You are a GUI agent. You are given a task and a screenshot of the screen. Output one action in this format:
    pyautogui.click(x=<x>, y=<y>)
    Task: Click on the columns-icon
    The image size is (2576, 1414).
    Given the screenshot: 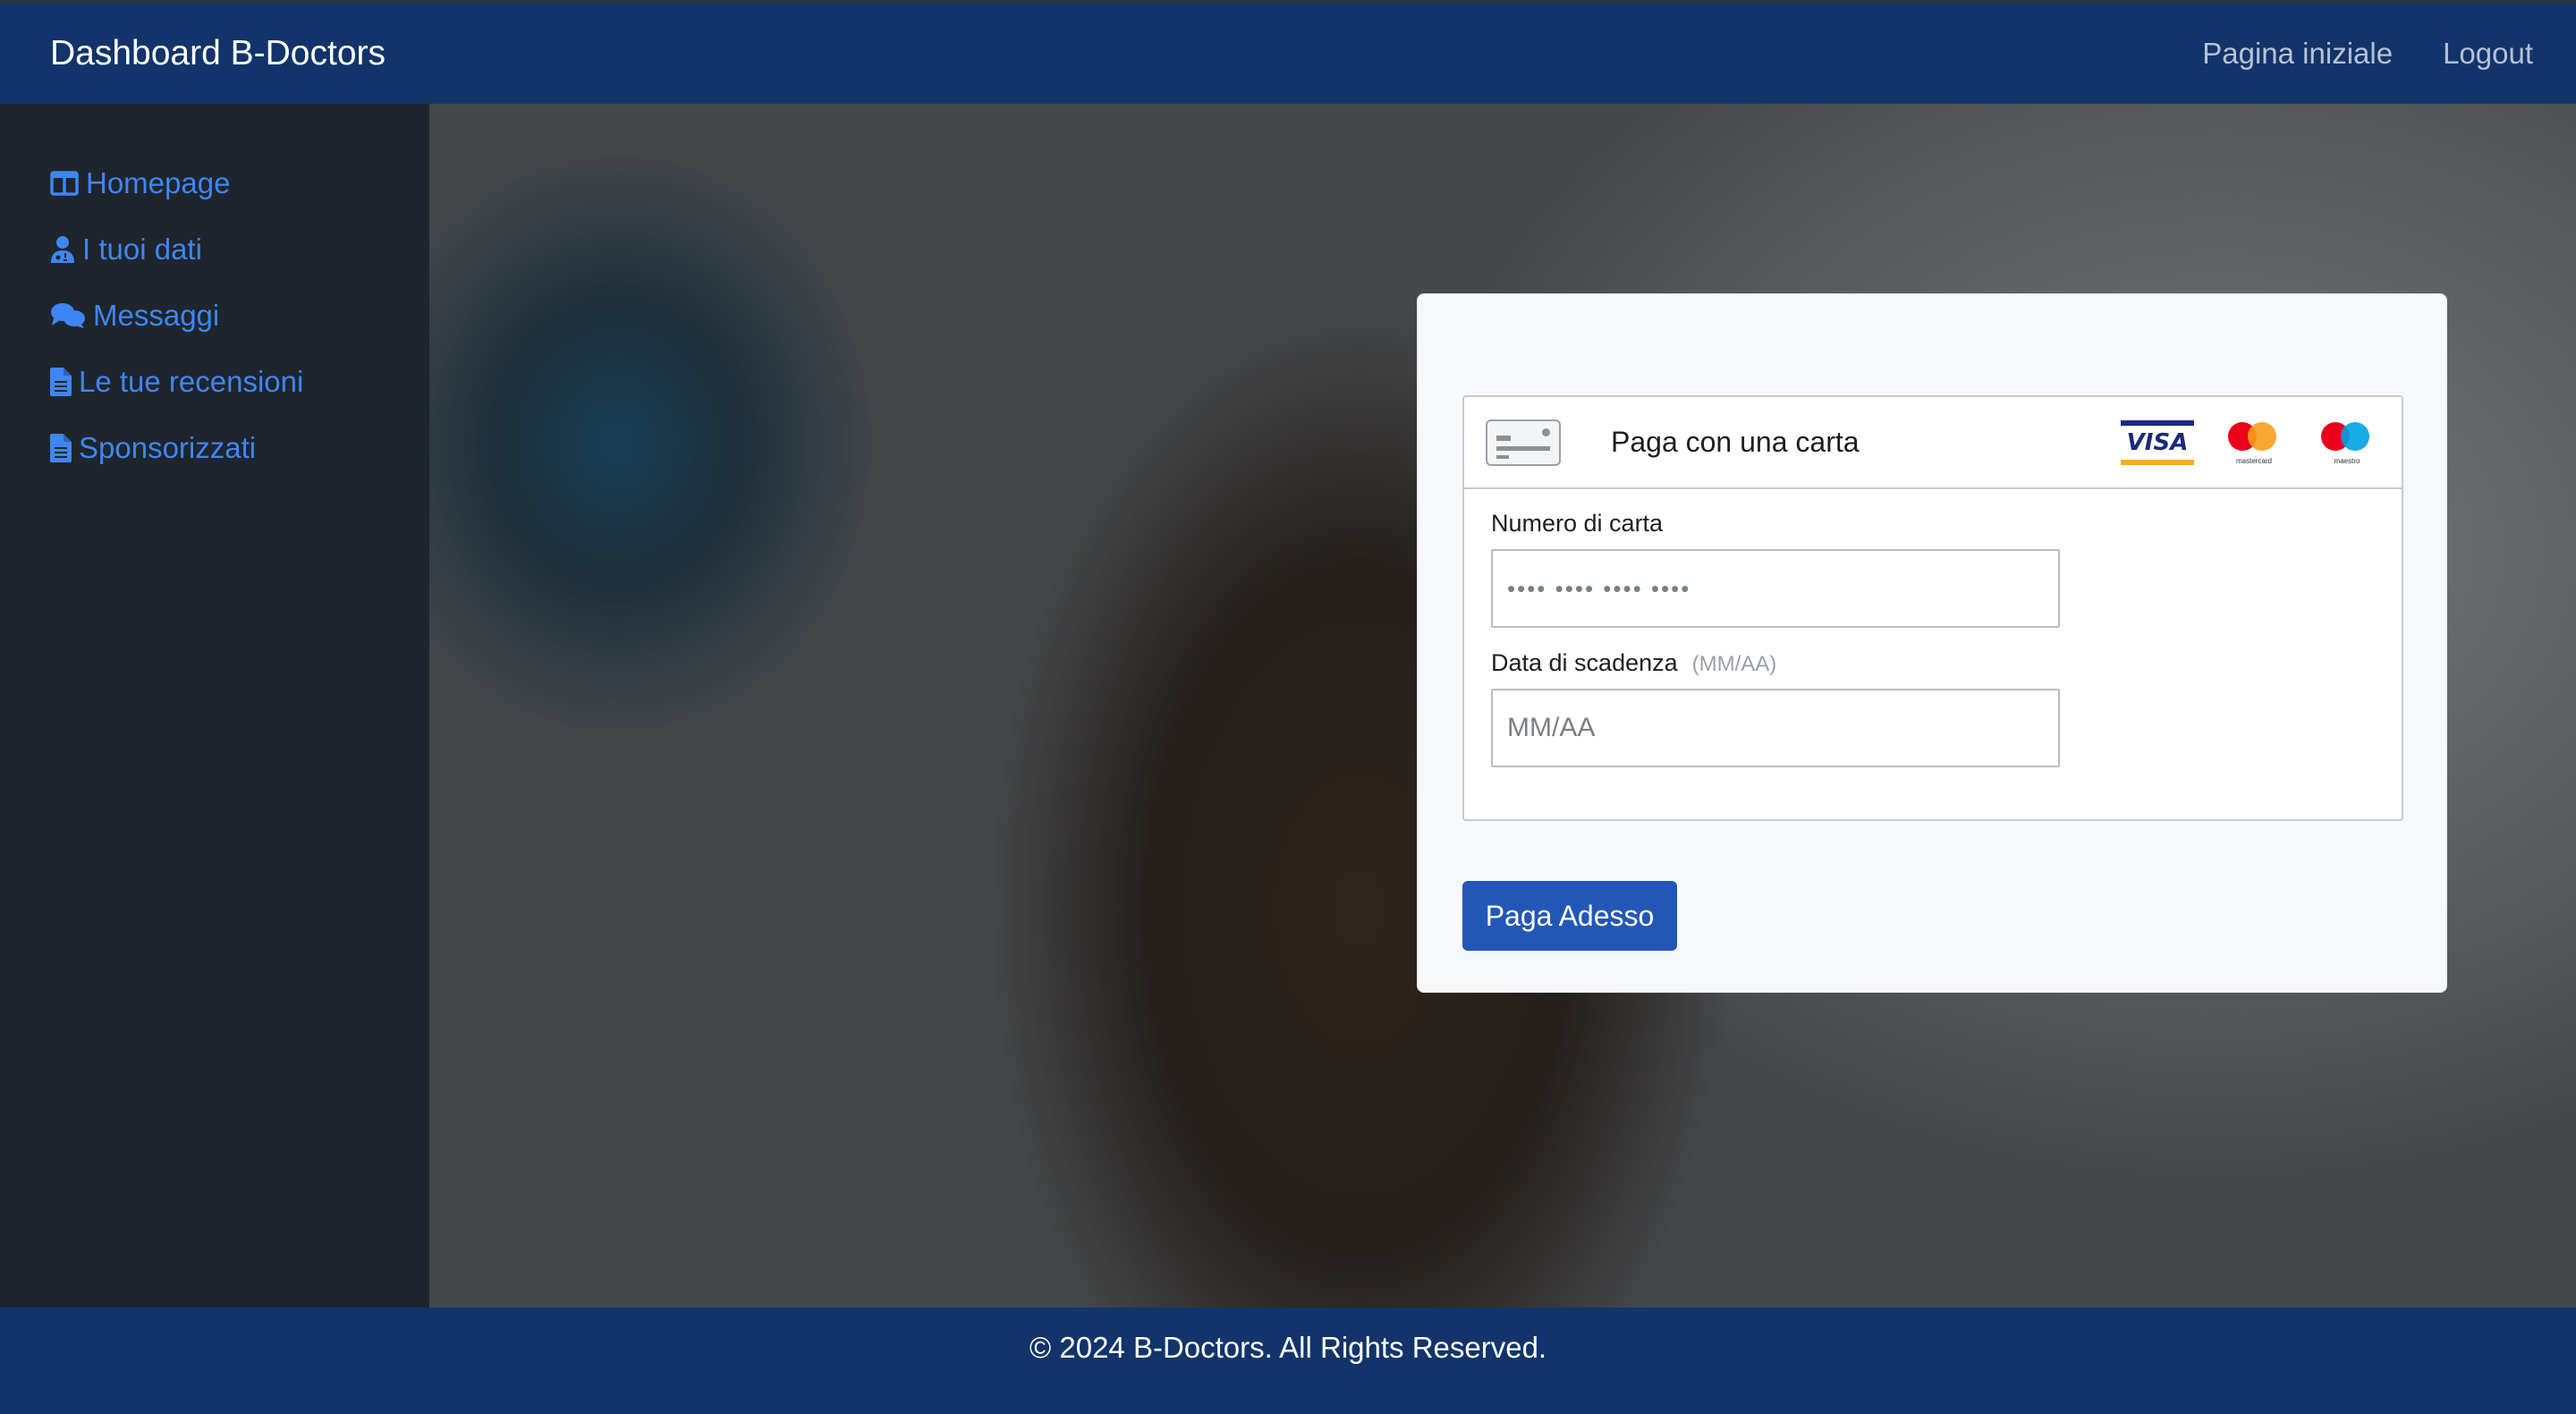 What is the action you would take?
    pyautogui.click(x=64, y=183)
    